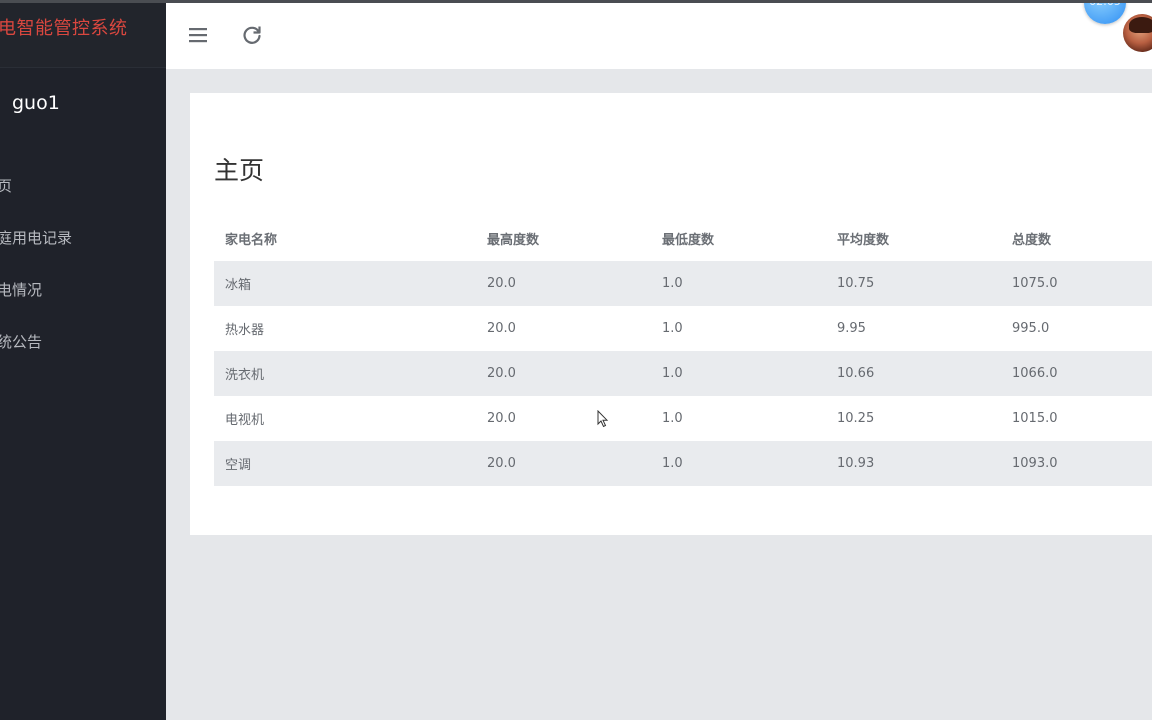 The width and height of the screenshot is (1152, 720). Describe the element at coordinates (21, 342) in the screenshot. I see `sidebar-item-label: 统公告` at that location.